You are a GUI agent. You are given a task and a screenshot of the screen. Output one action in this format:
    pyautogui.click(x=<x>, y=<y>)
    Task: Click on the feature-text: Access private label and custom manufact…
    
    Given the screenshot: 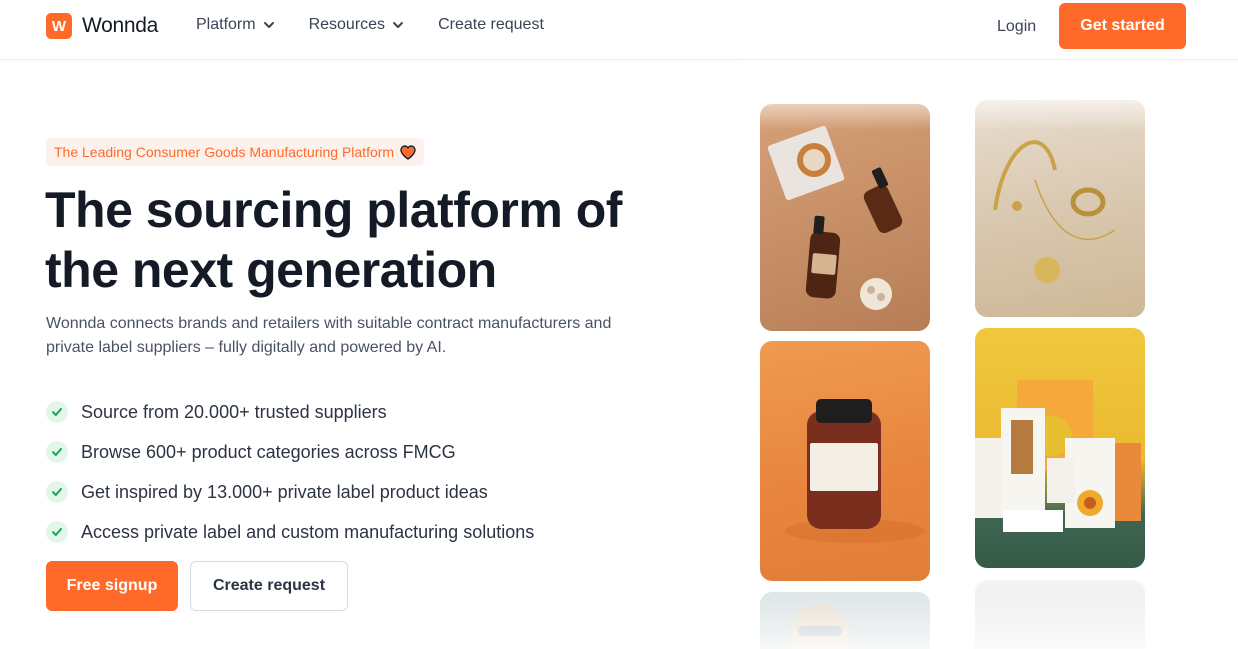 What is the action you would take?
    pyautogui.click(x=308, y=531)
    